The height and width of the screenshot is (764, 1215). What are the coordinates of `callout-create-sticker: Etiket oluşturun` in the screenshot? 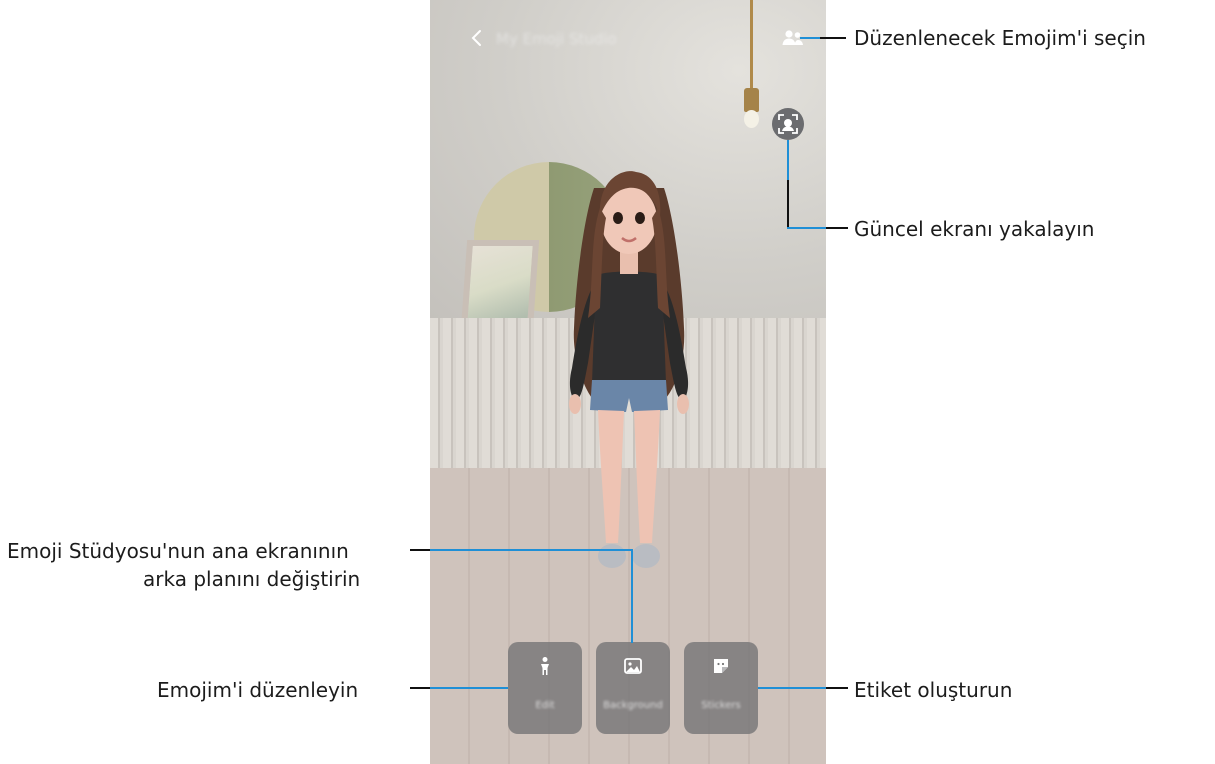 It's located at (933, 690).